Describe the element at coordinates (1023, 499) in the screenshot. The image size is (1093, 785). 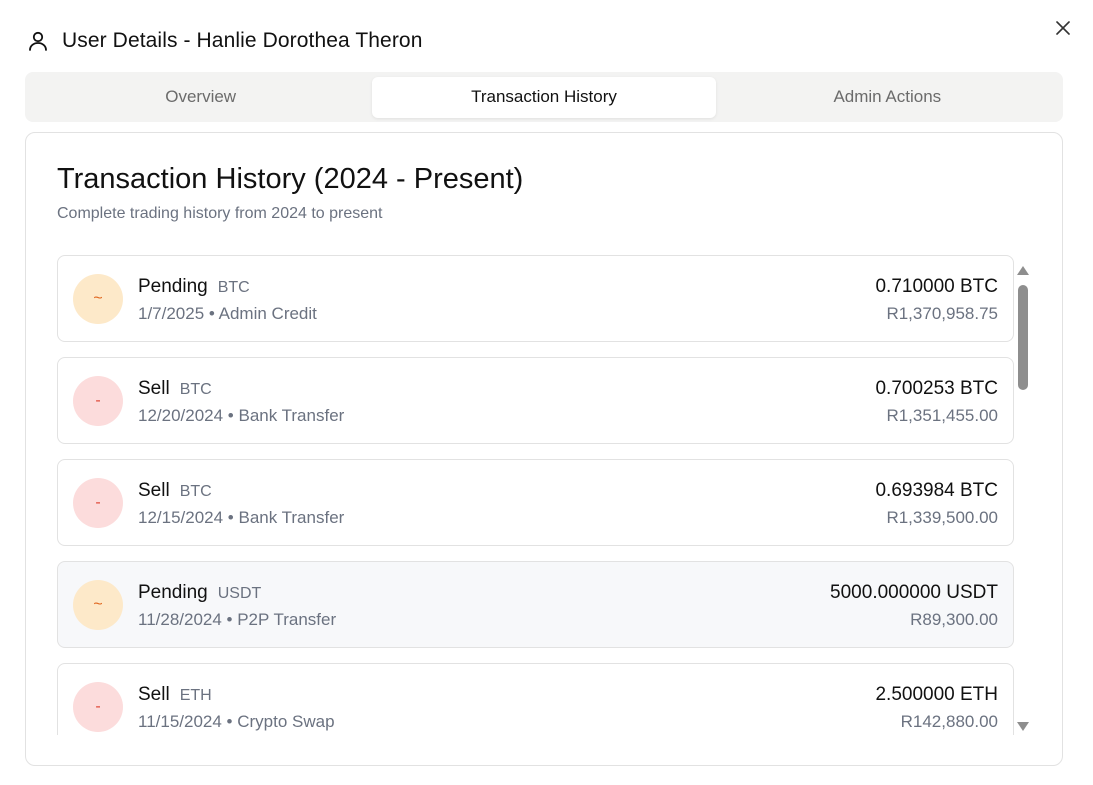
I see `scrollbar` at that location.